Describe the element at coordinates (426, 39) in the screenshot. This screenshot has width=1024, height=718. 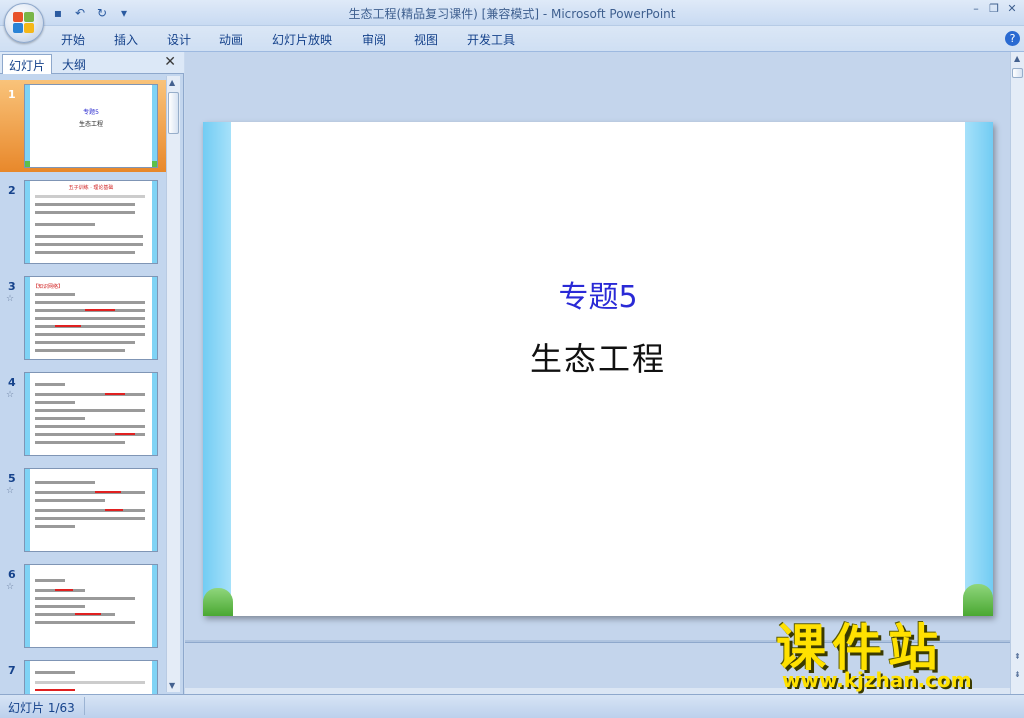
I see `tab-view: 视图` at that location.